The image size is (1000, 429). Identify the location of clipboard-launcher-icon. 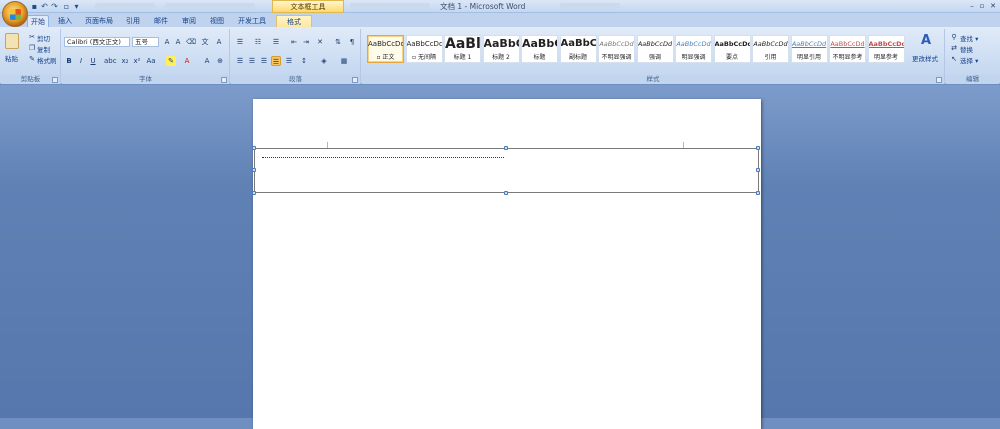
(55, 80).